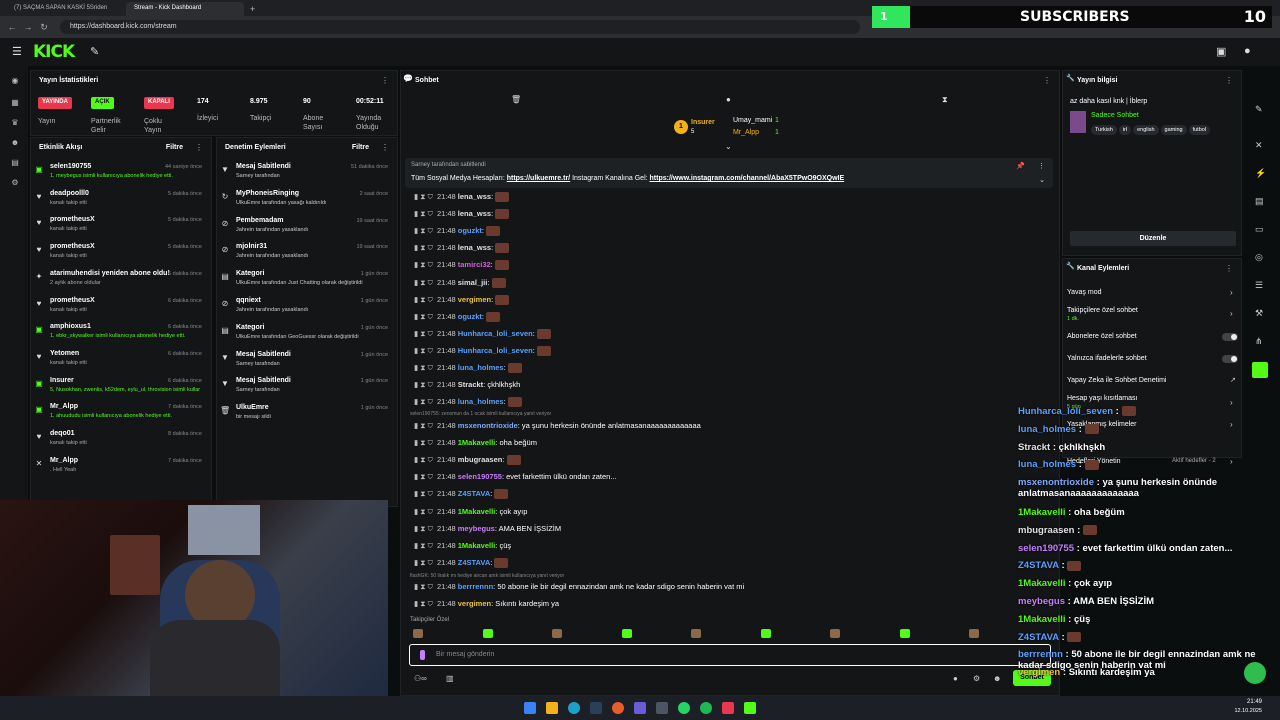 The height and width of the screenshot is (720, 1280). I want to click on chat-message: ▮ ⧗ ⛉ 21:48 1Makavelli: çüş, so click(462, 548).